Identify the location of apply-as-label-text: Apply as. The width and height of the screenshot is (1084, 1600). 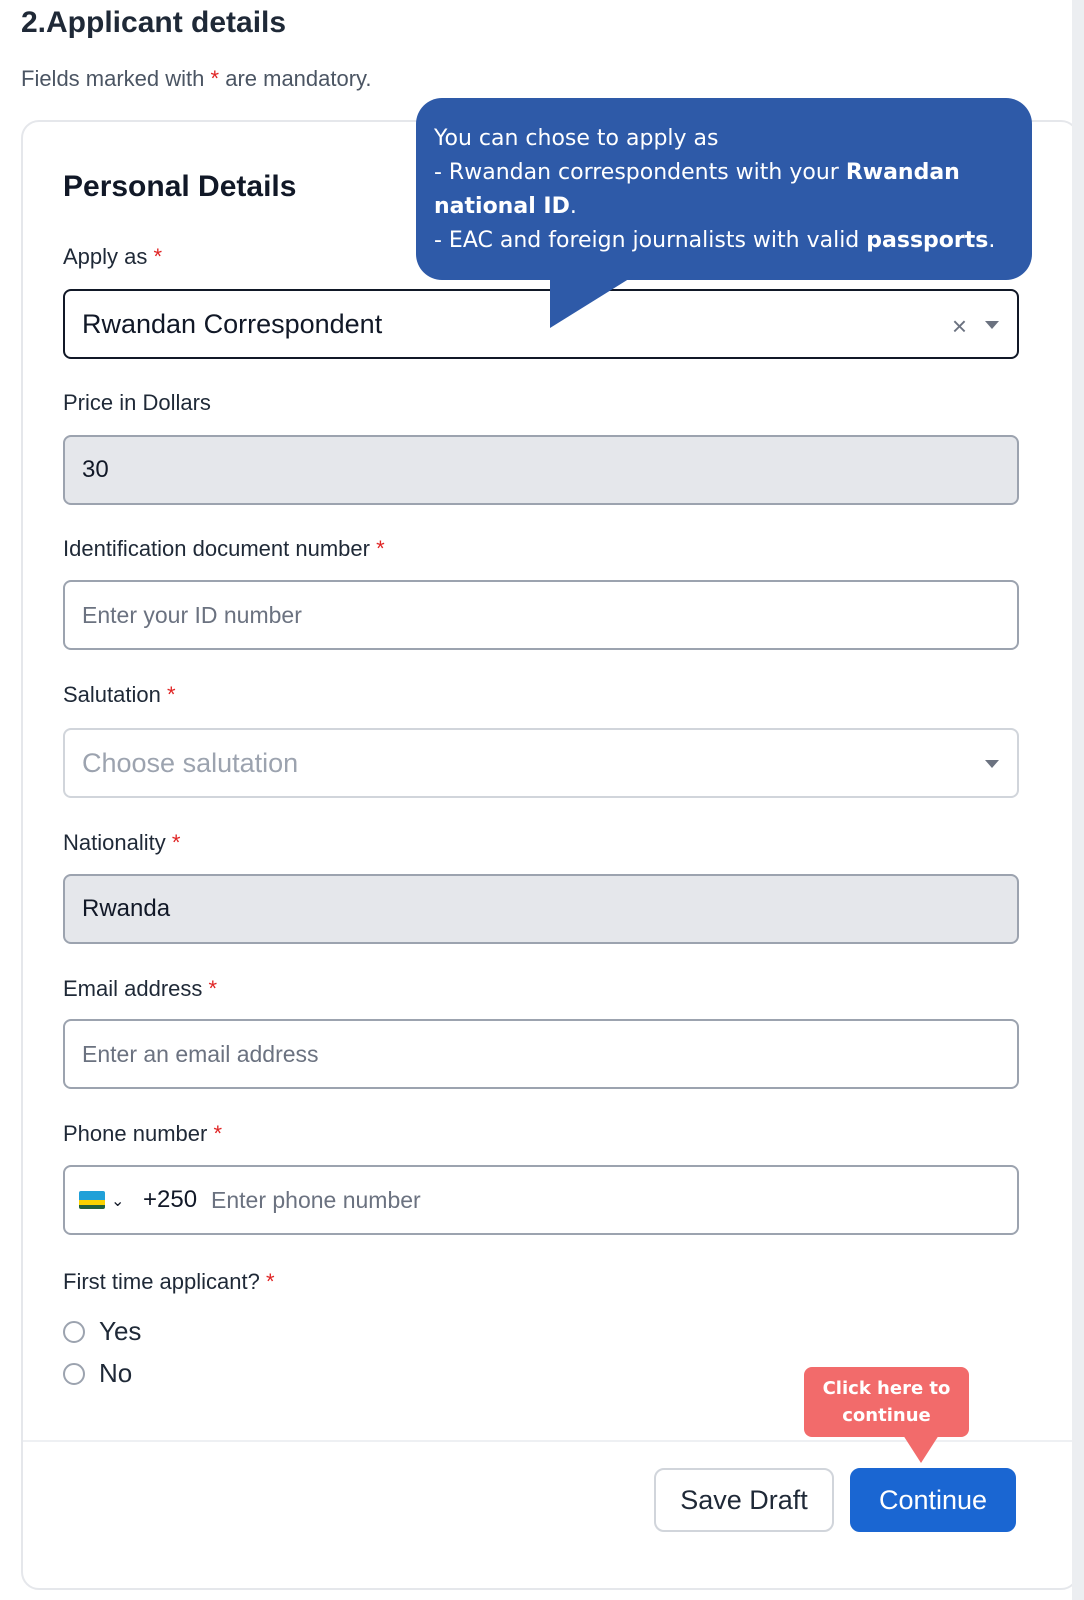
(105, 256).